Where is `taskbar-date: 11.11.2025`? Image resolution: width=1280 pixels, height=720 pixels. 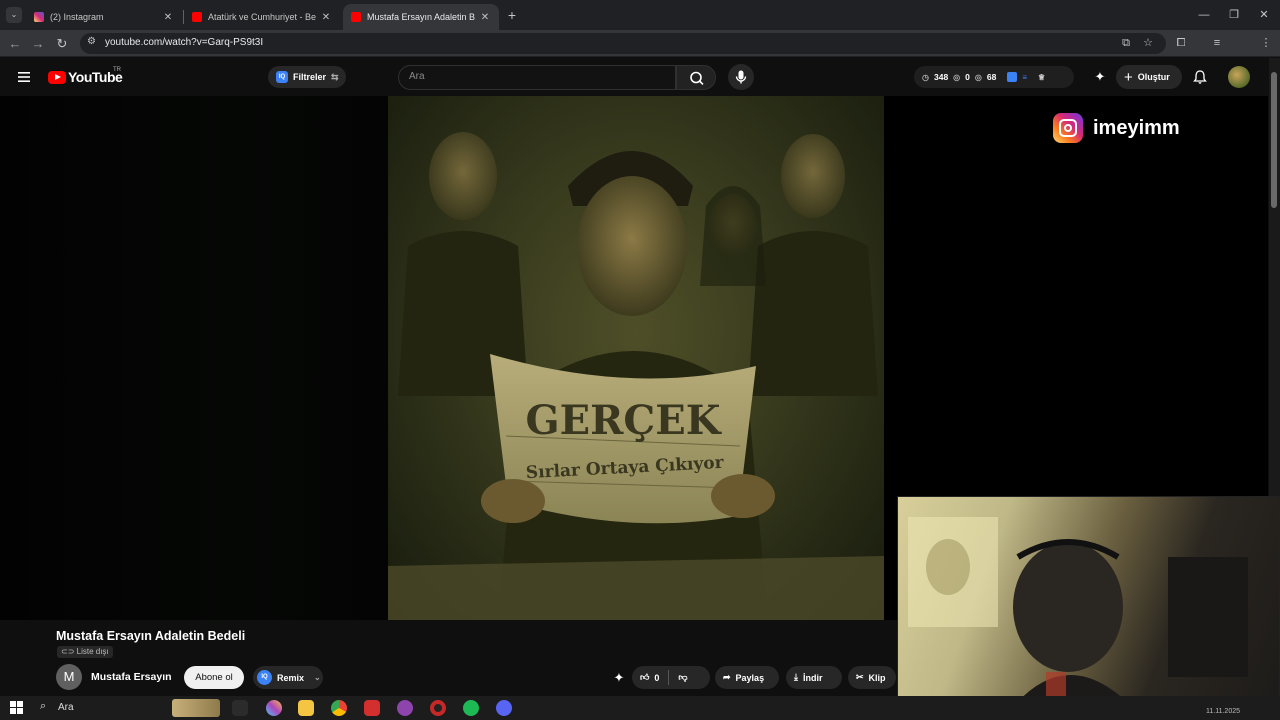
taskbar-date: 11.11.2025 is located at coordinates (1223, 711).